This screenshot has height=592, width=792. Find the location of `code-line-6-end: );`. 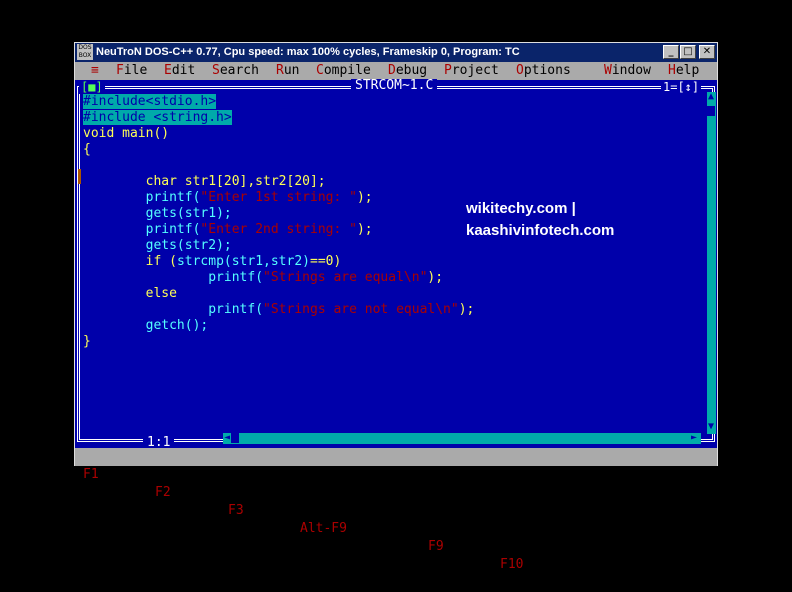

code-line-6-end: ); is located at coordinates (364, 197).